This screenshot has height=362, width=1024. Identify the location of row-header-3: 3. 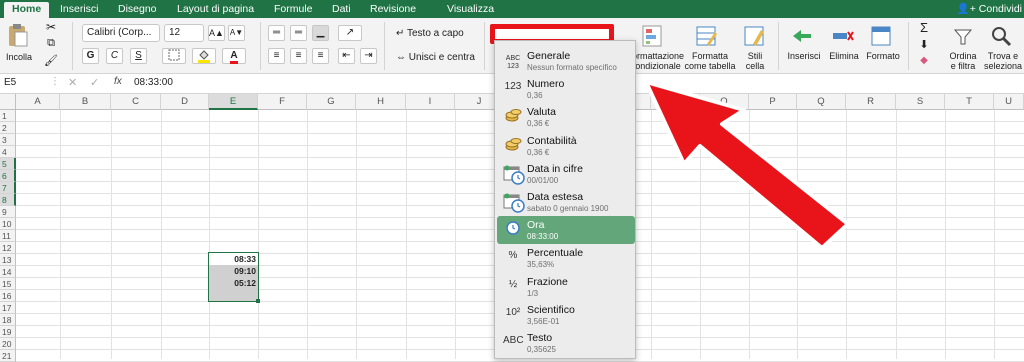
(8, 140).